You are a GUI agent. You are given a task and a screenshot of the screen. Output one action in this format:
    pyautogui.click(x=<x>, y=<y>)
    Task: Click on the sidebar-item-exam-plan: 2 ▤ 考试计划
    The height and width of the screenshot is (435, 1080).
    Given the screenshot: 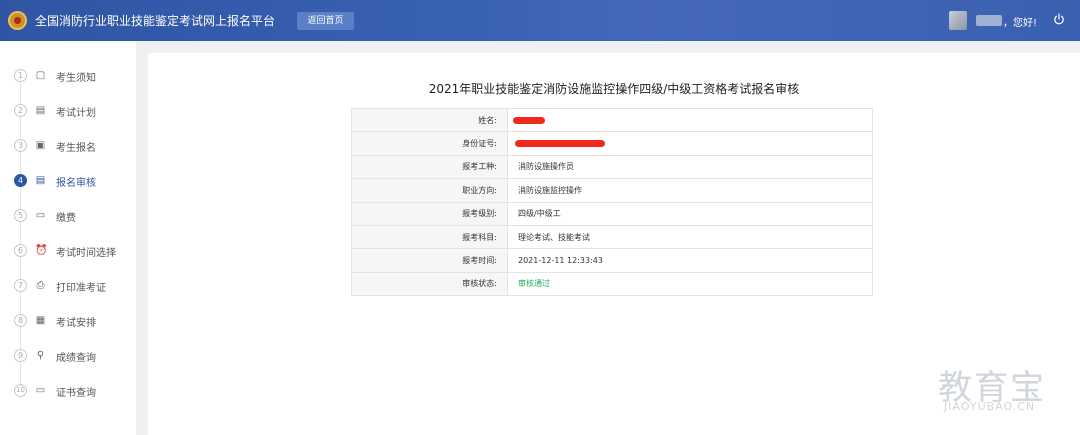 What is the action you would take?
    pyautogui.click(x=68, y=111)
    